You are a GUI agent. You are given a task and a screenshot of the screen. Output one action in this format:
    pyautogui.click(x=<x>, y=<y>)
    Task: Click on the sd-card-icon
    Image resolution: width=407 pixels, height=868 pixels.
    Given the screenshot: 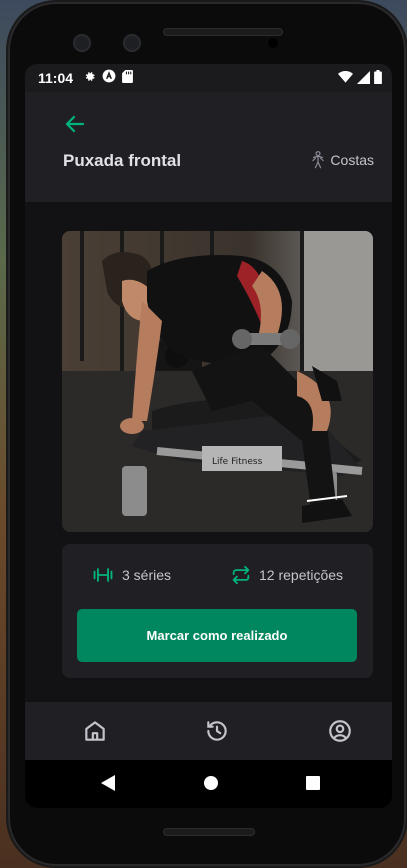 What is the action you would take?
    pyautogui.click(x=127, y=76)
    